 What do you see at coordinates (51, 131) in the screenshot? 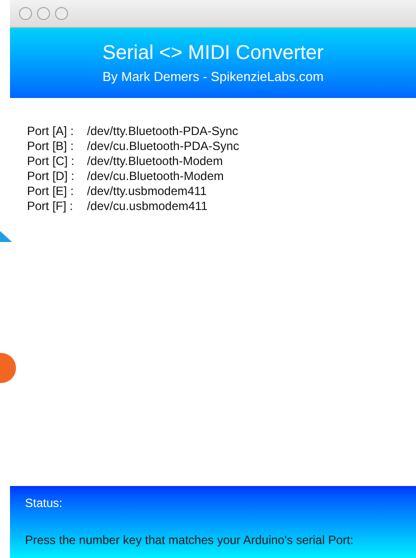
I see `port-label: Port [A] :` at bounding box center [51, 131].